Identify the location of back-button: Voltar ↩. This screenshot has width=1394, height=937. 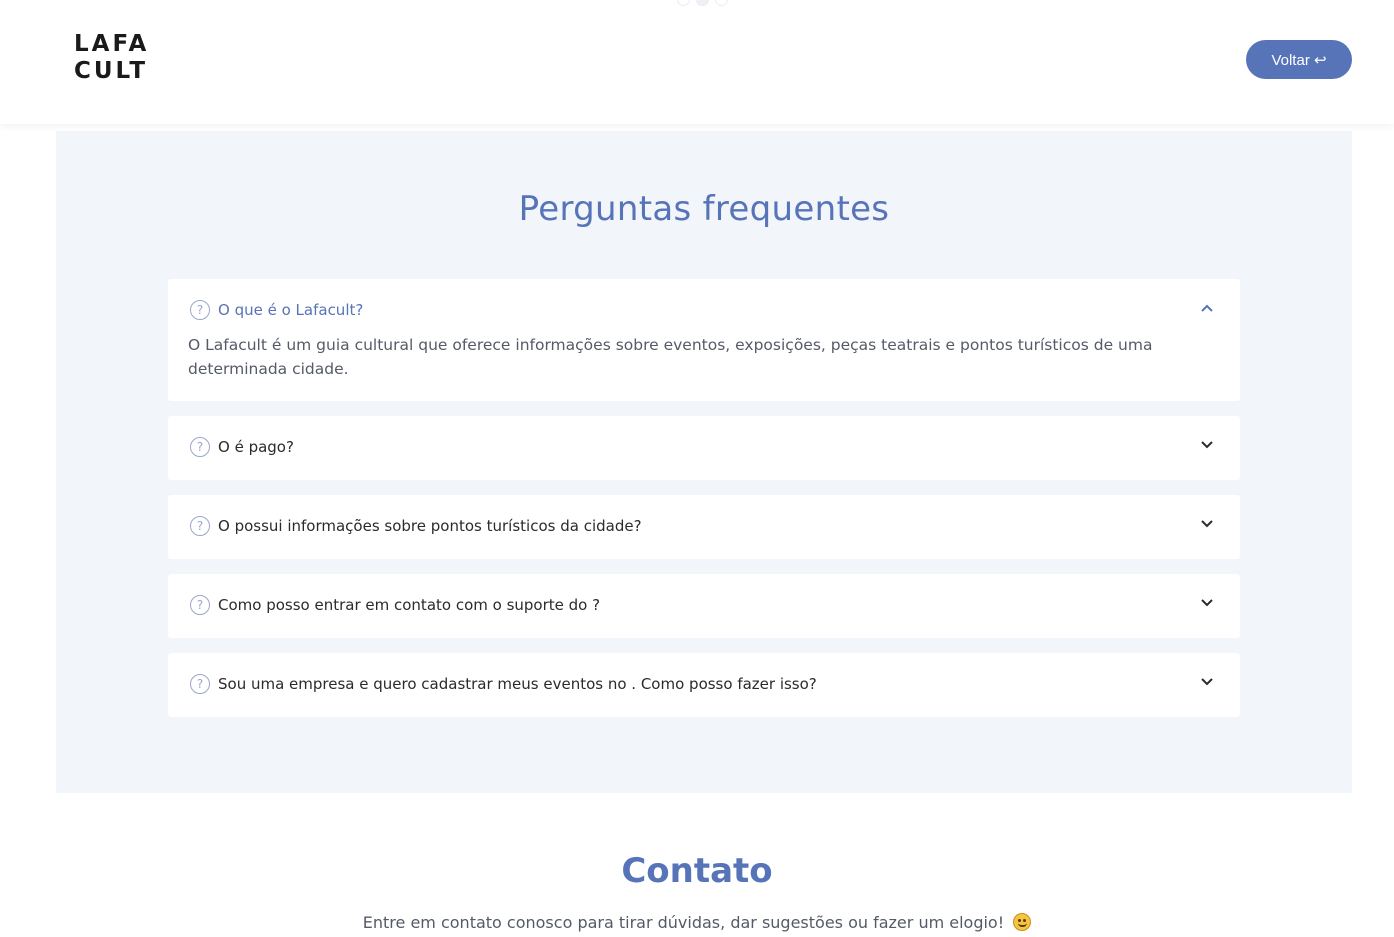
(1299, 59).